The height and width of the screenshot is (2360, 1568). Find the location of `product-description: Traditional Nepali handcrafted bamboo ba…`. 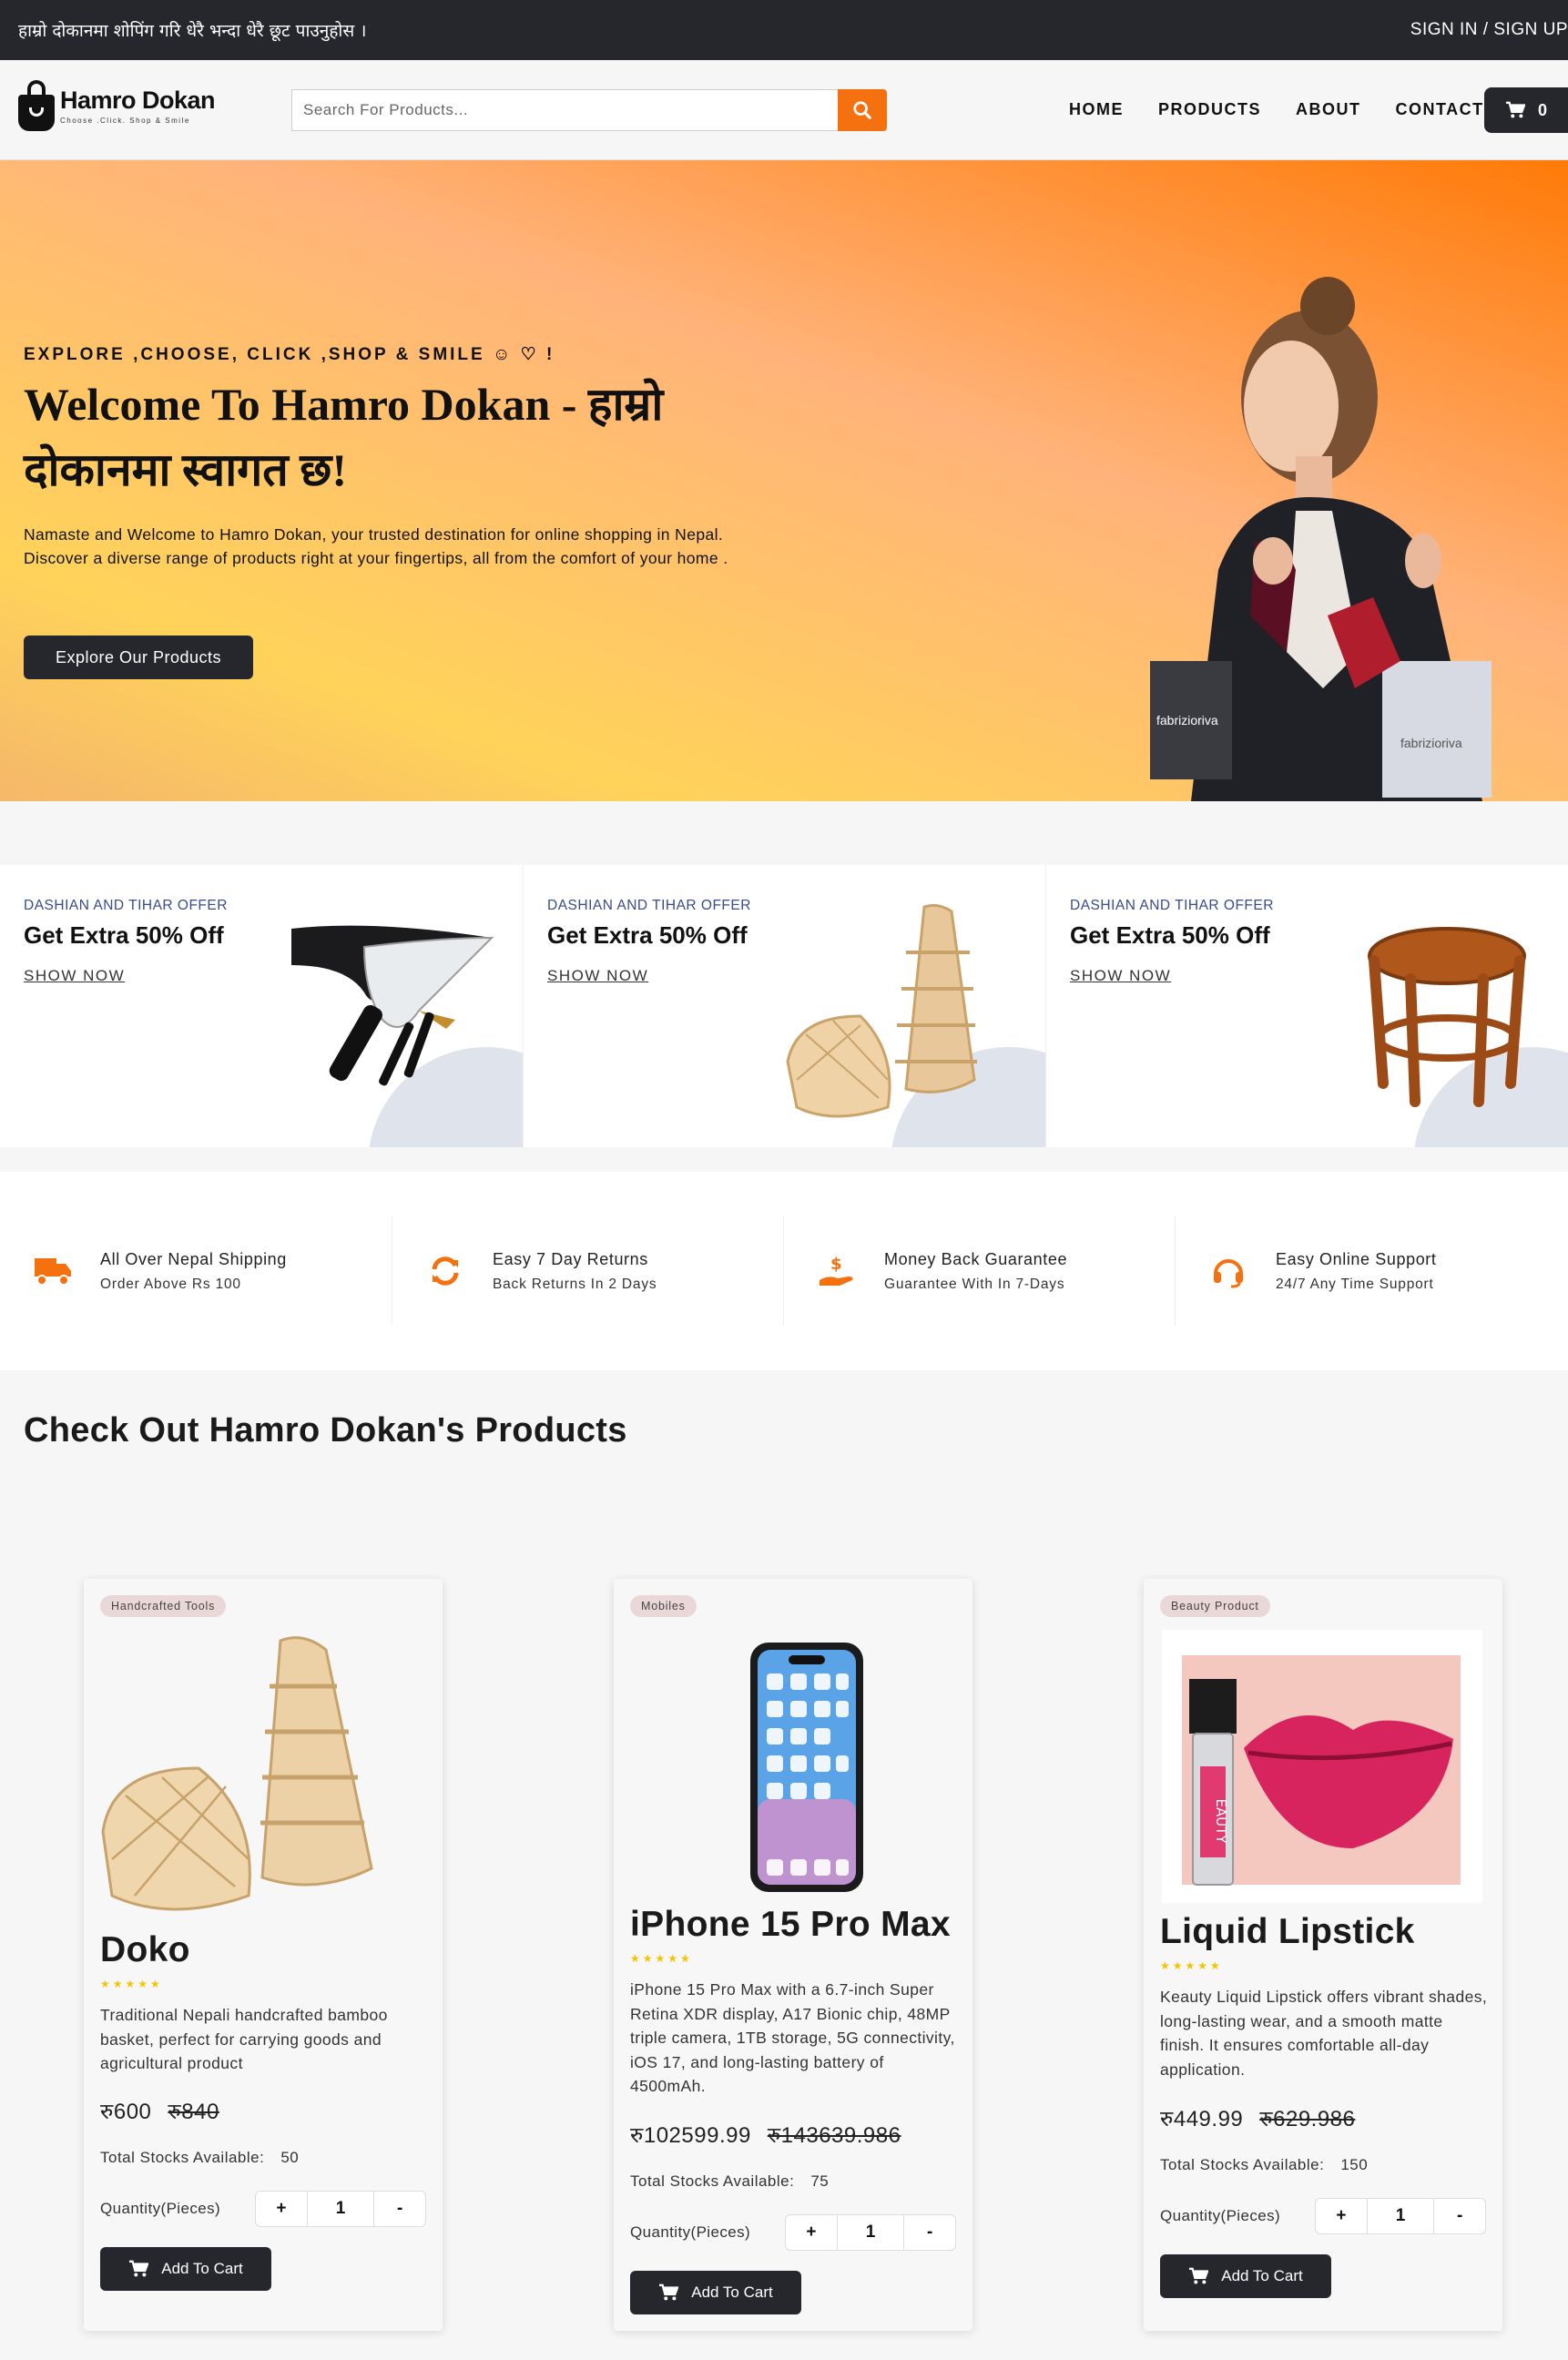

product-description: Traditional Nepali handcrafted bamboo ba… is located at coordinates (244, 2039).